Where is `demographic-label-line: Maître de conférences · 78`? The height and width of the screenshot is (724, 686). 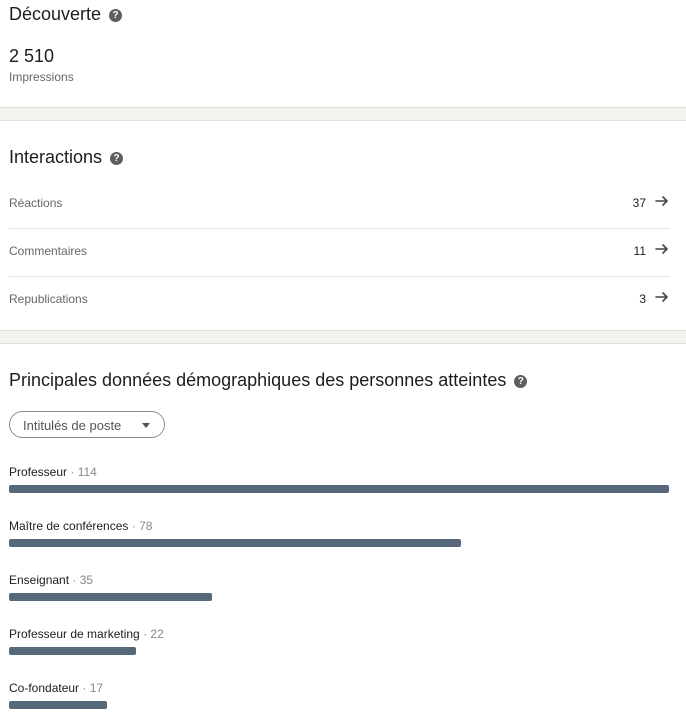 demographic-label-line: Maître de conférences · 78 is located at coordinates (339, 526).